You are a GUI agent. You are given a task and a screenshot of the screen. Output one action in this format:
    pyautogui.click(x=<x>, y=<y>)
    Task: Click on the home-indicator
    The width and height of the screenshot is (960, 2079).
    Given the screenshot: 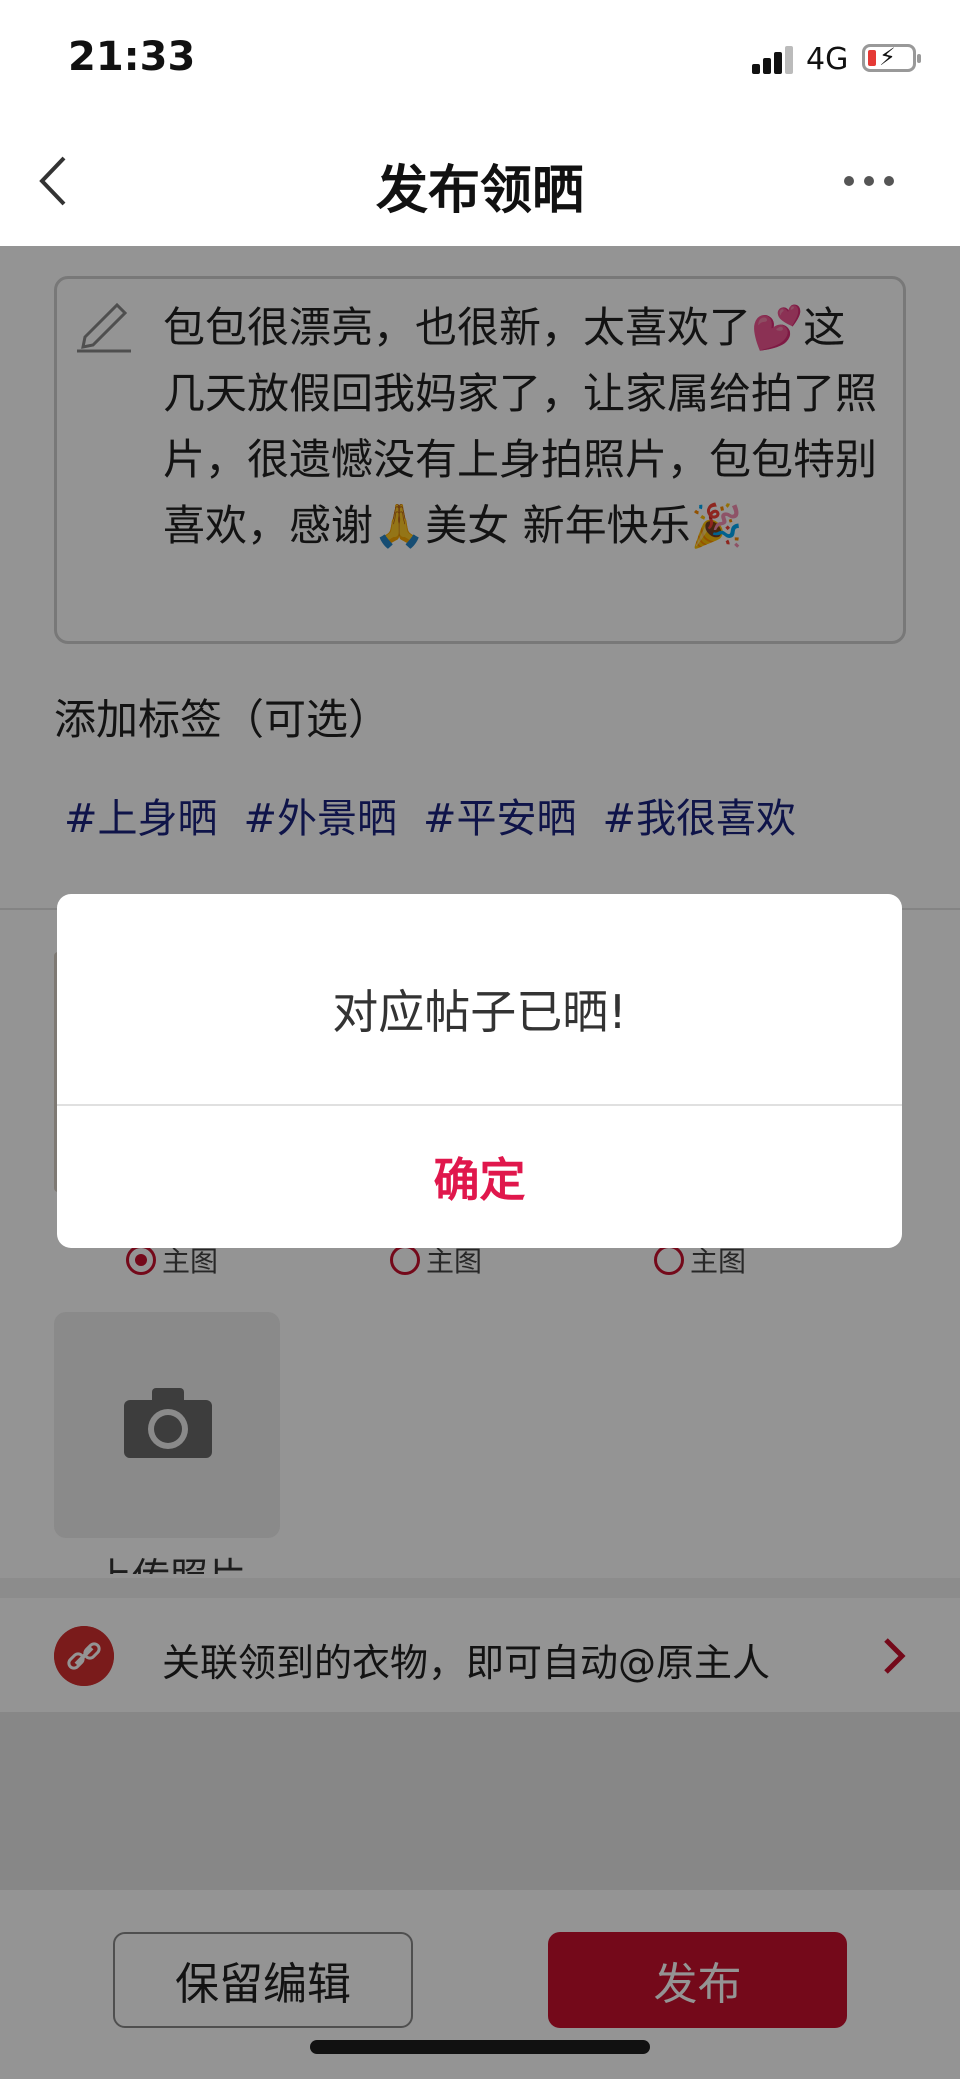 What is the action you would take?
    pyautogui.click(x=480, y=2047)
    